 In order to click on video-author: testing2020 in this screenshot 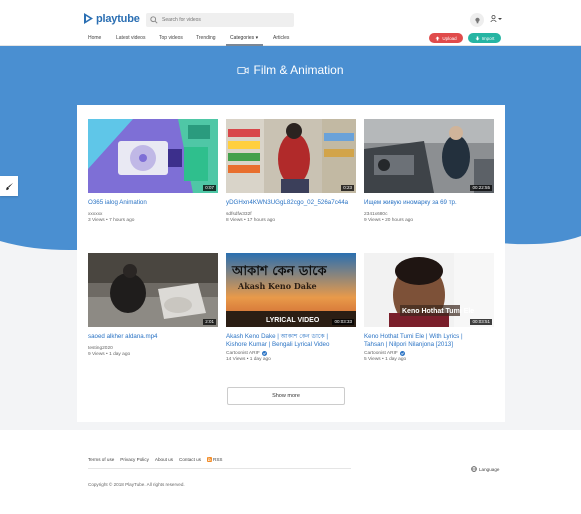, I will do `click(153, 348)`.